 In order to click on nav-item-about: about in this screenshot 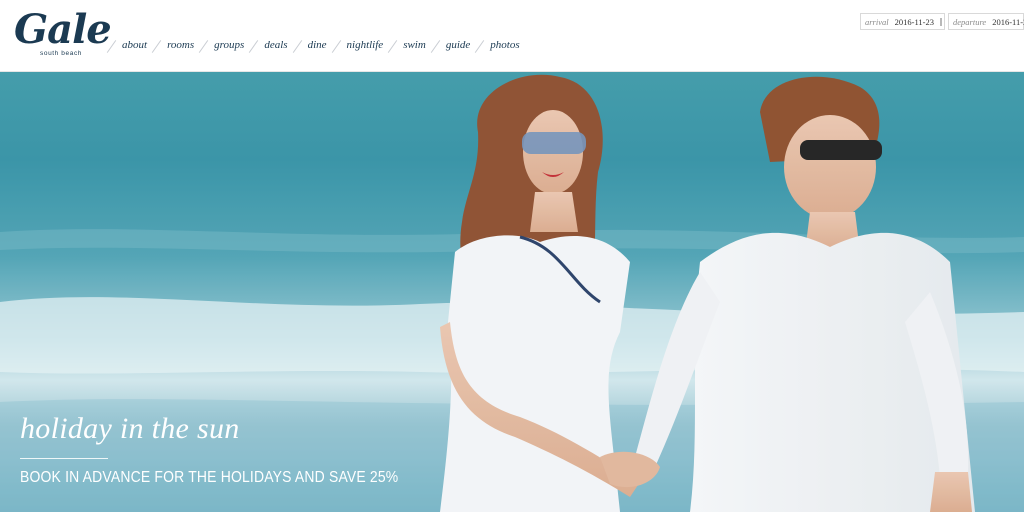, I will do `click(127, 45)`.